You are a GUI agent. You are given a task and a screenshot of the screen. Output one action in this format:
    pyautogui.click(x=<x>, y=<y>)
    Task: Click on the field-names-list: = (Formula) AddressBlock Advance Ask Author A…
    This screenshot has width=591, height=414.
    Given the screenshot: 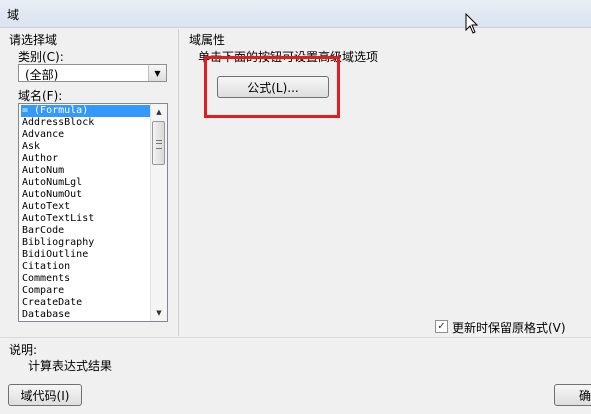 What is the action you would take?
    pyautogui.click(x=93, y=212)
    